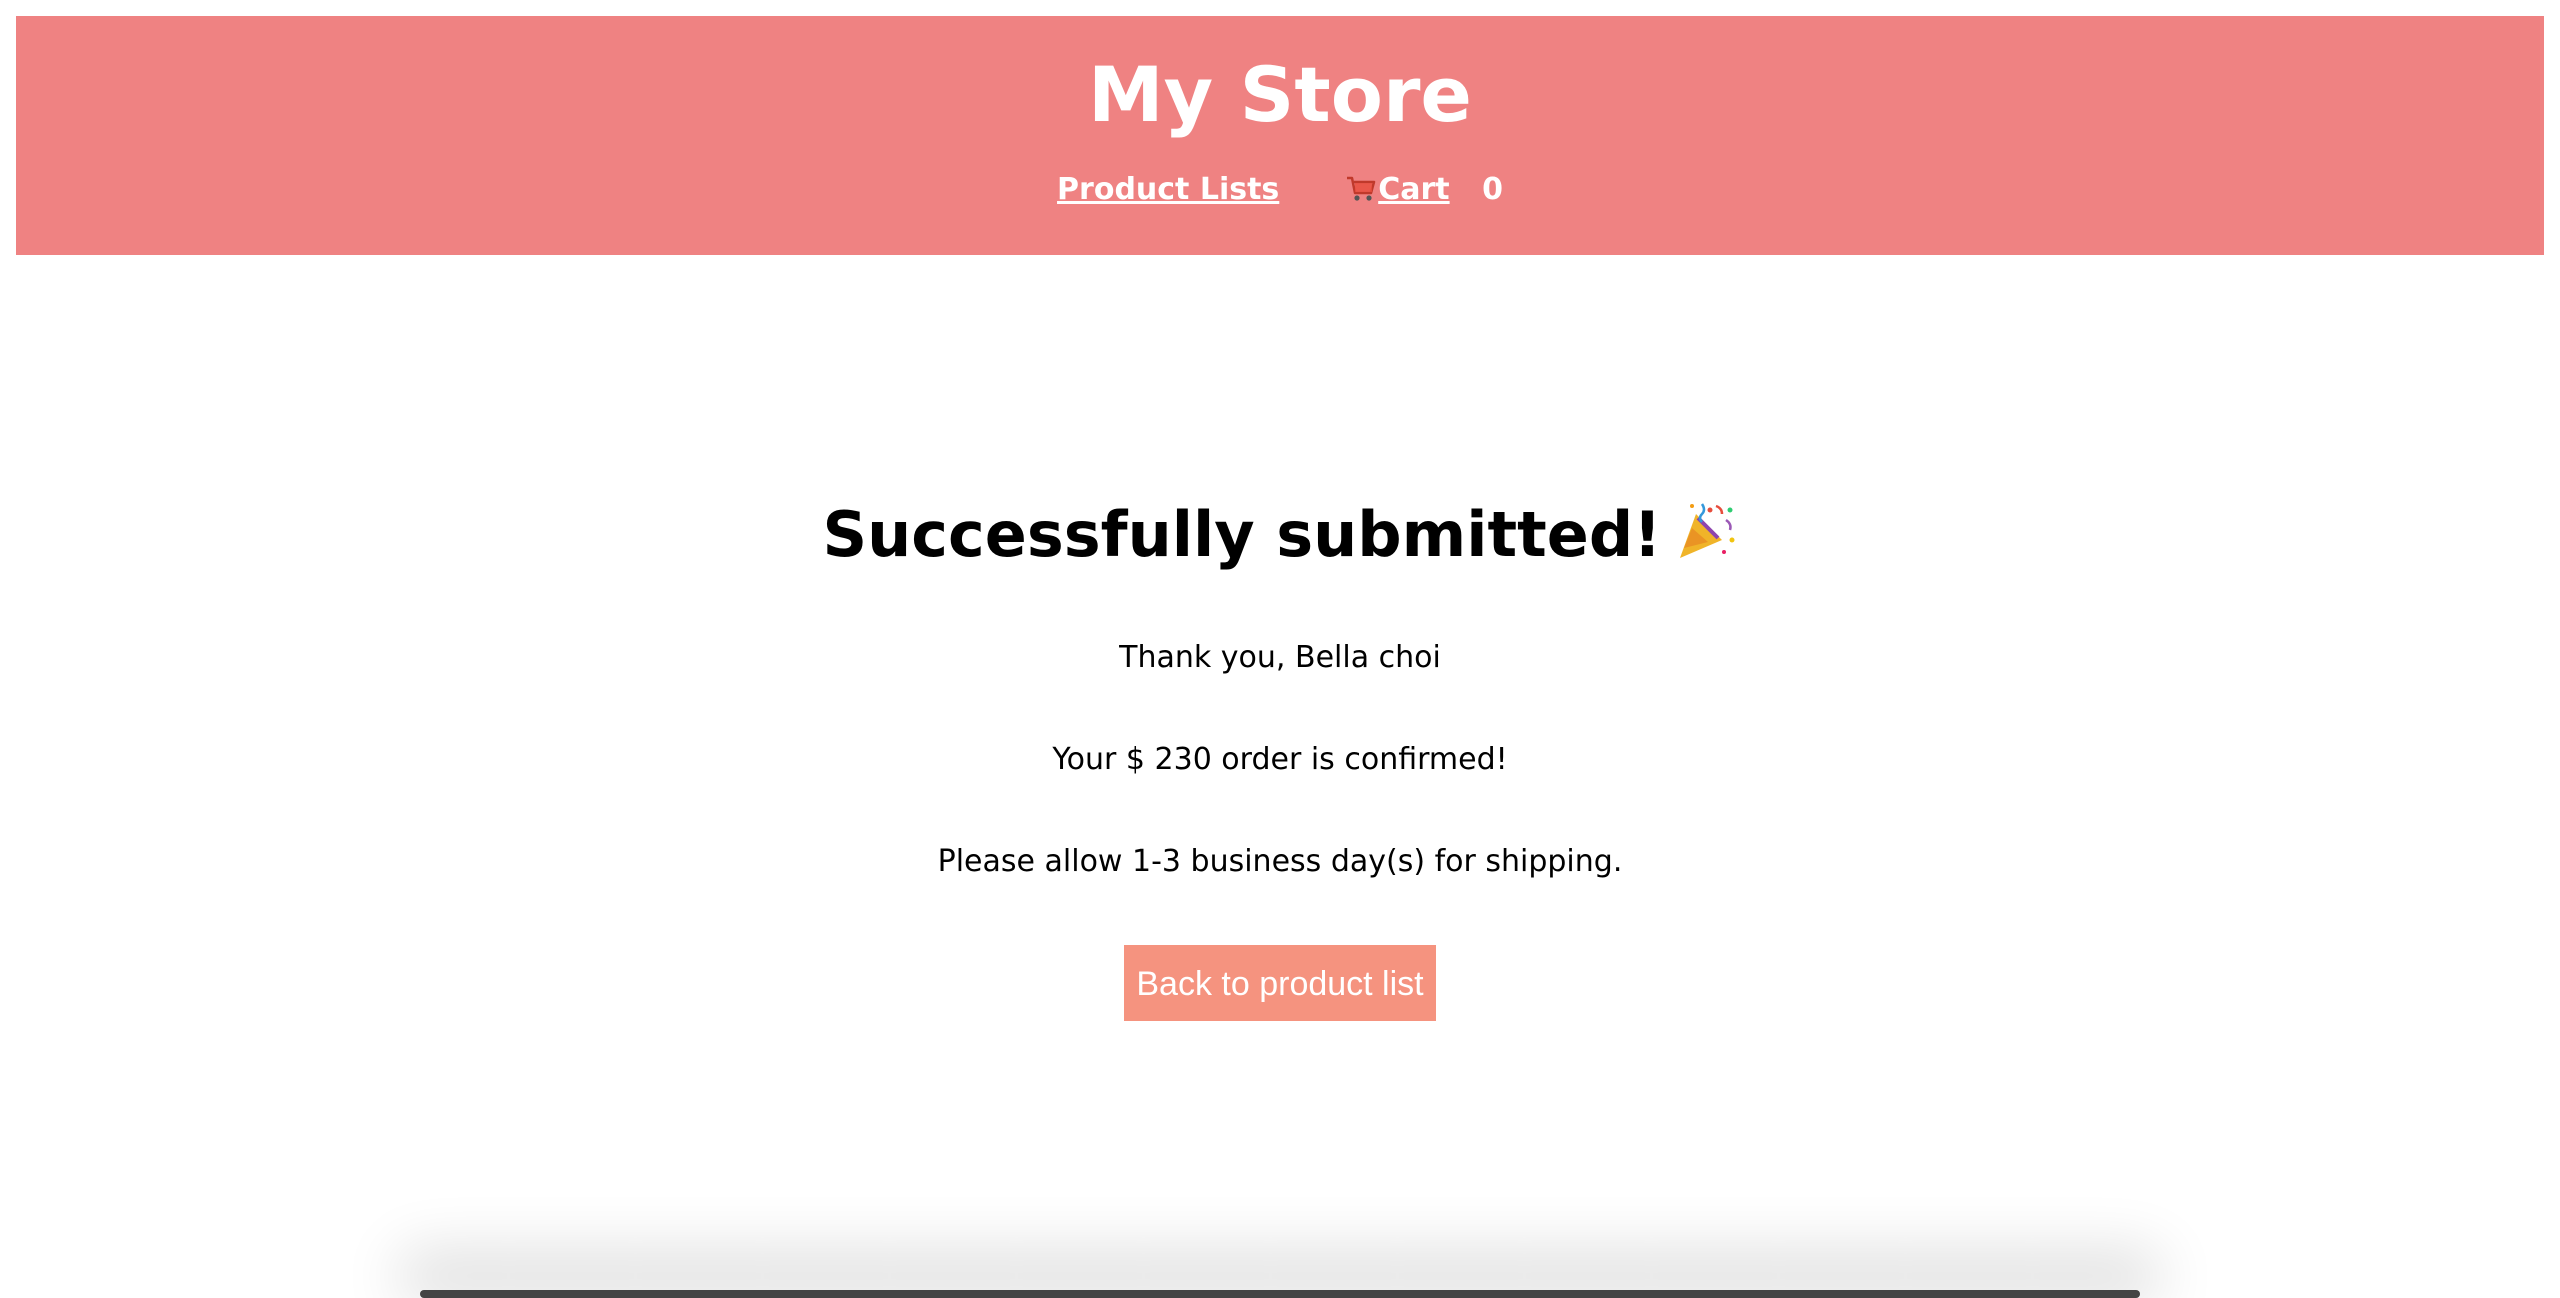 This screenshot has height=1298, width=2560. I want to click on nav-cart-link: Cart, so click(1413, 189).